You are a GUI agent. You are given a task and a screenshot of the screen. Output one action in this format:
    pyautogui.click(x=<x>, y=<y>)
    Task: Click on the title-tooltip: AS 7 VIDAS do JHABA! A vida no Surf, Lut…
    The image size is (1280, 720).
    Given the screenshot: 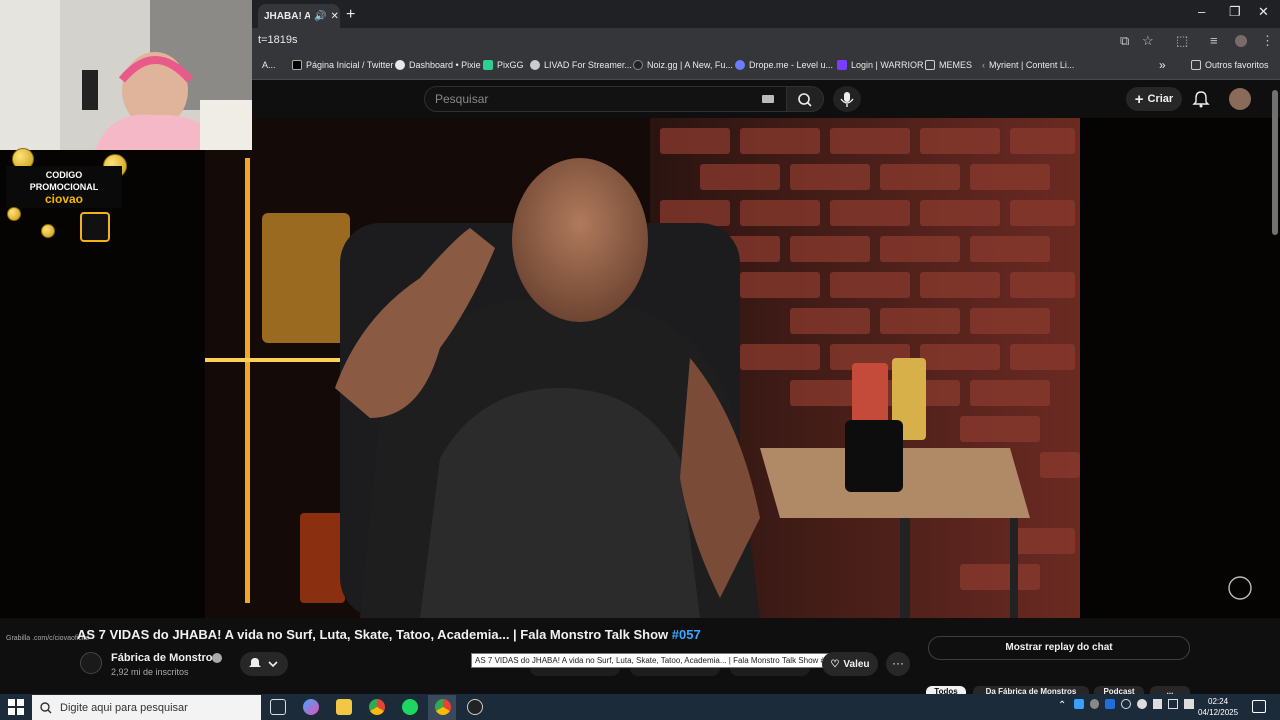 What is the action you would take?
    pyautogui.click(x=657, y=660)
    